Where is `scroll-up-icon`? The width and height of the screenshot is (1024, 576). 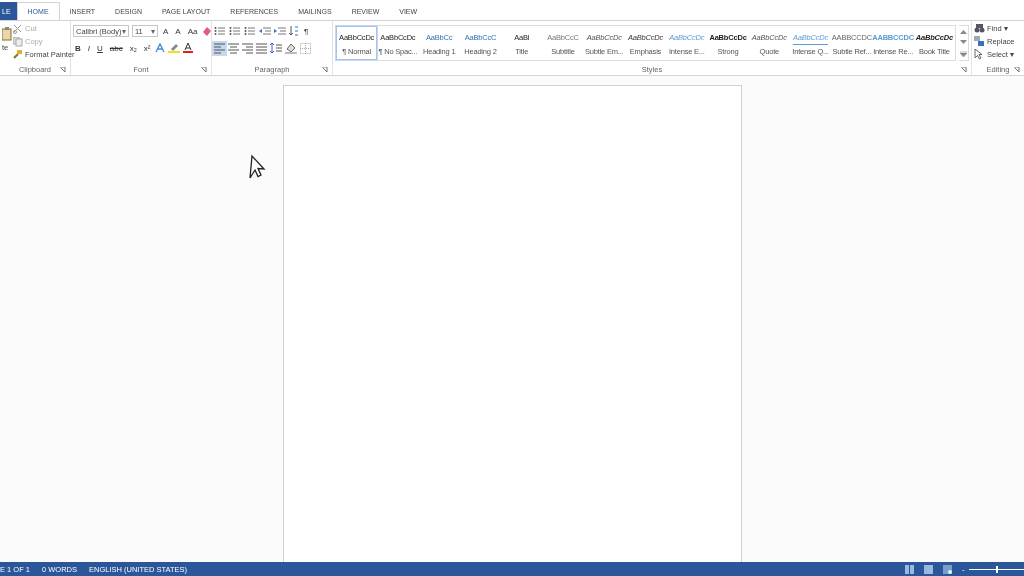
scroll-up-icon is located at coordinates (963, 31).